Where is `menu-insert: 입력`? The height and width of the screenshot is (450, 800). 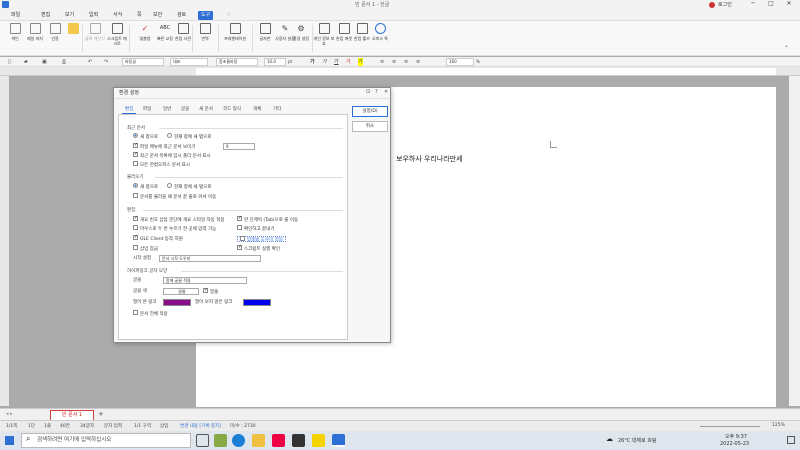 menu-insert: 입력 is located at coordinates (93, 15).